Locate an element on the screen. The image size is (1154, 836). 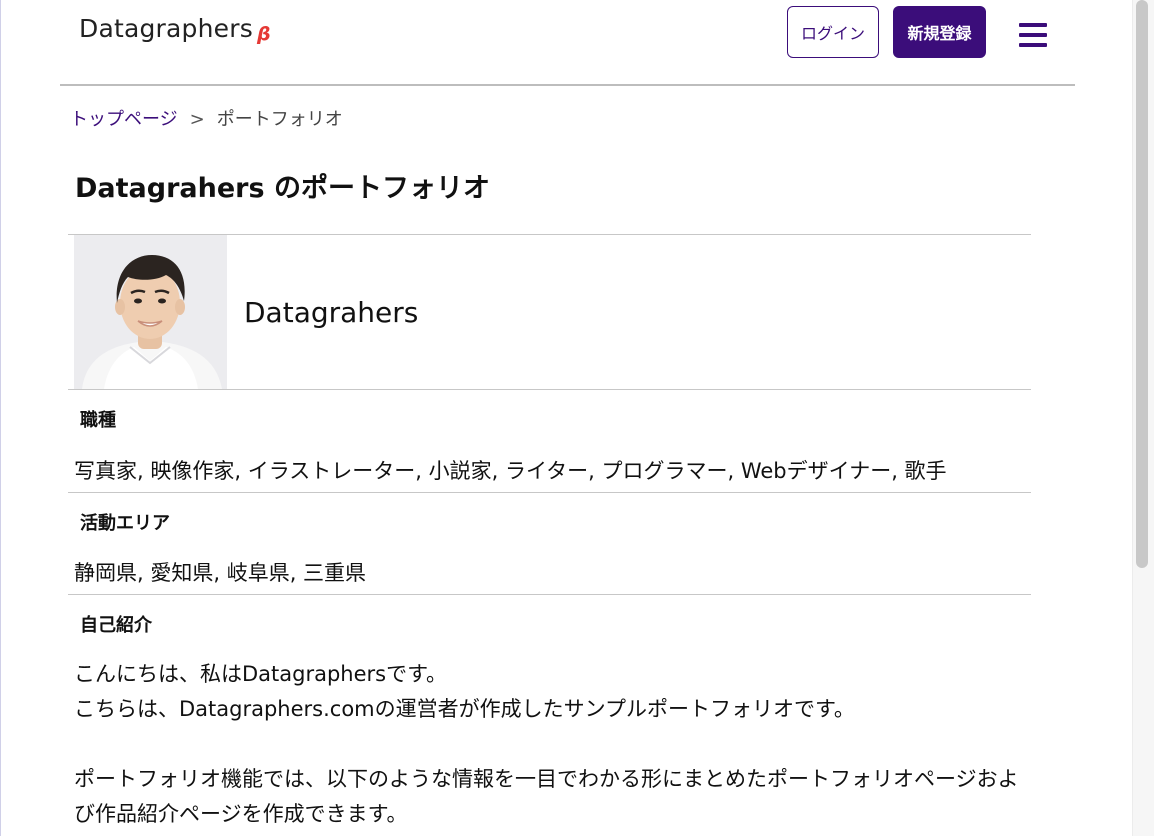
hamburger-menu-icon is located at coordinates (1033, 35).